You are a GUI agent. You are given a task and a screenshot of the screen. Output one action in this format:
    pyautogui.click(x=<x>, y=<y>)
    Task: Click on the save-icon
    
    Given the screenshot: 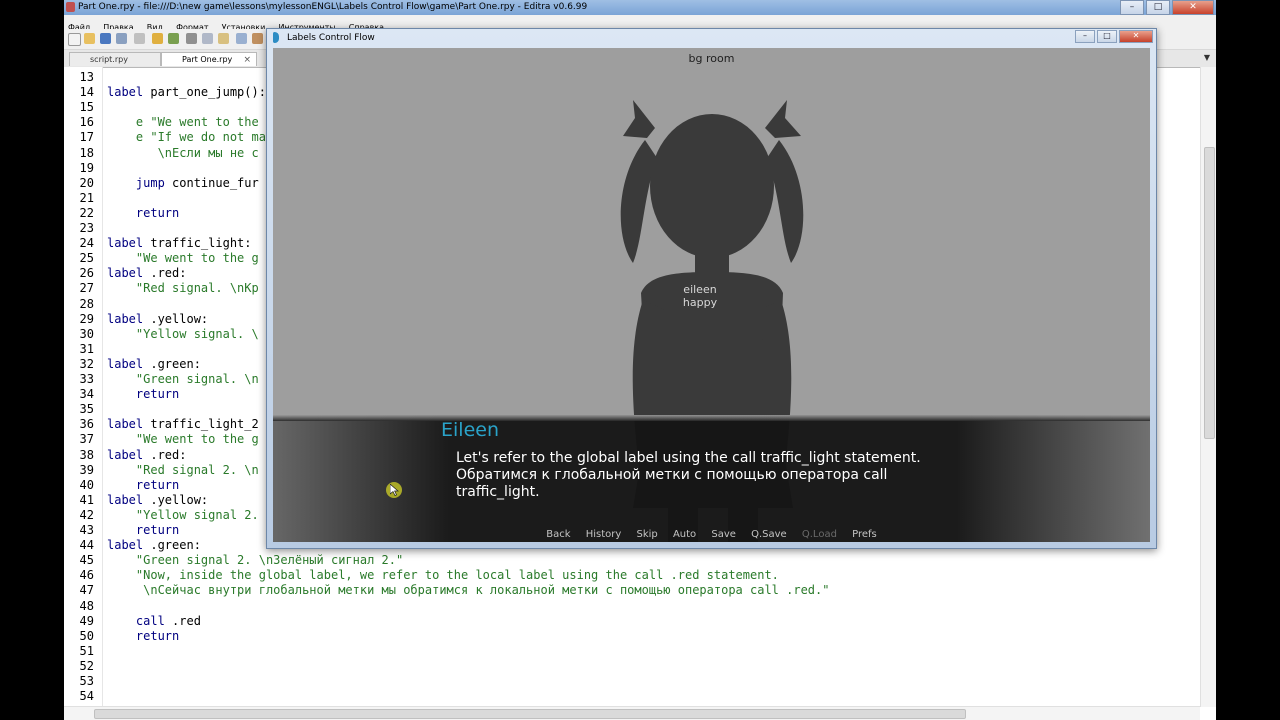 What is the action you would take?
    pyautogui.click(x=105, y=38)
    